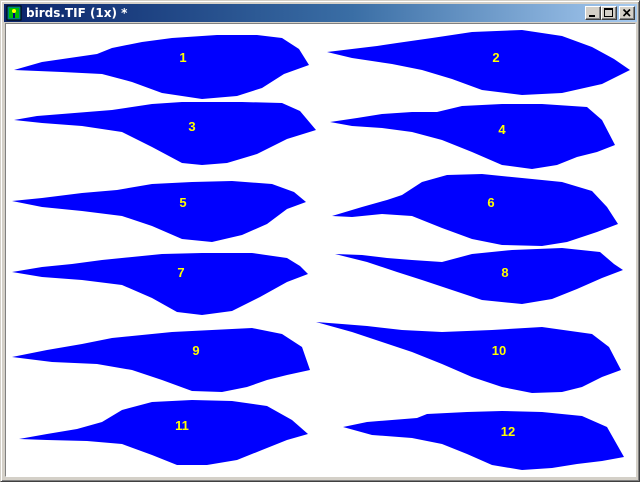 Image resolution: width=640 pixels, height=482 pixels. I want to click on bird-label-12: 12, so click(508, 431).